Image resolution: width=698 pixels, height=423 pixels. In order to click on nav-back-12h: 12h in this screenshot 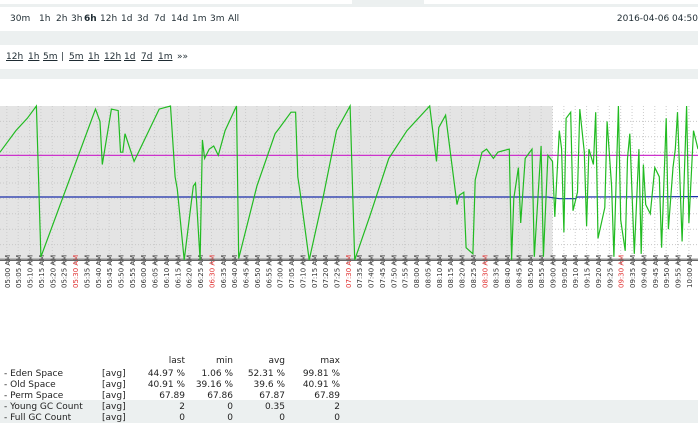, I will do `click(14, 57)`.